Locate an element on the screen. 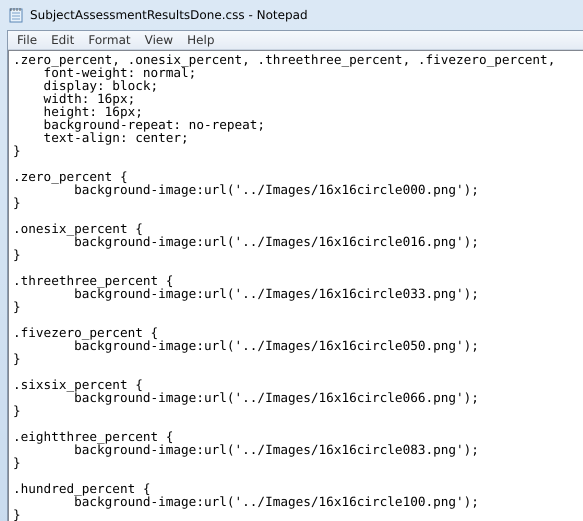 This screenshot has width=583, height=521. code-line: background-image:url('../Images/16x16circle083.png'); is located at coordinates (277, 449).